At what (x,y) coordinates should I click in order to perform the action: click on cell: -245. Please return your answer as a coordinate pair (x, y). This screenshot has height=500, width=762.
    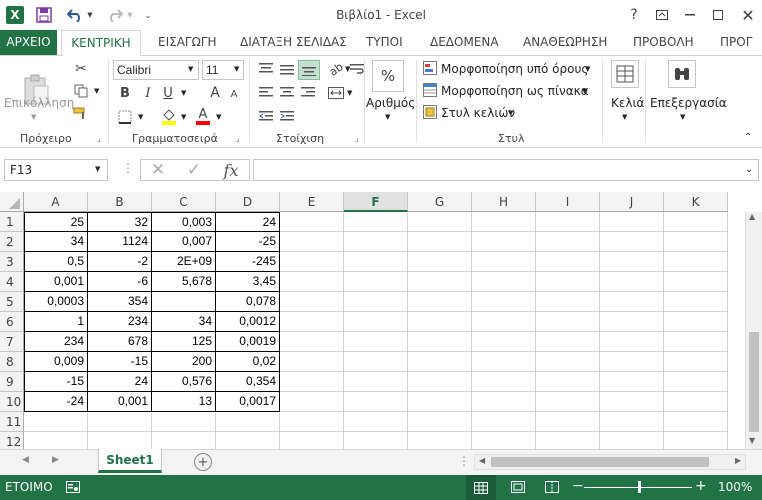
    Looking at the image, I should click on (248, 262).